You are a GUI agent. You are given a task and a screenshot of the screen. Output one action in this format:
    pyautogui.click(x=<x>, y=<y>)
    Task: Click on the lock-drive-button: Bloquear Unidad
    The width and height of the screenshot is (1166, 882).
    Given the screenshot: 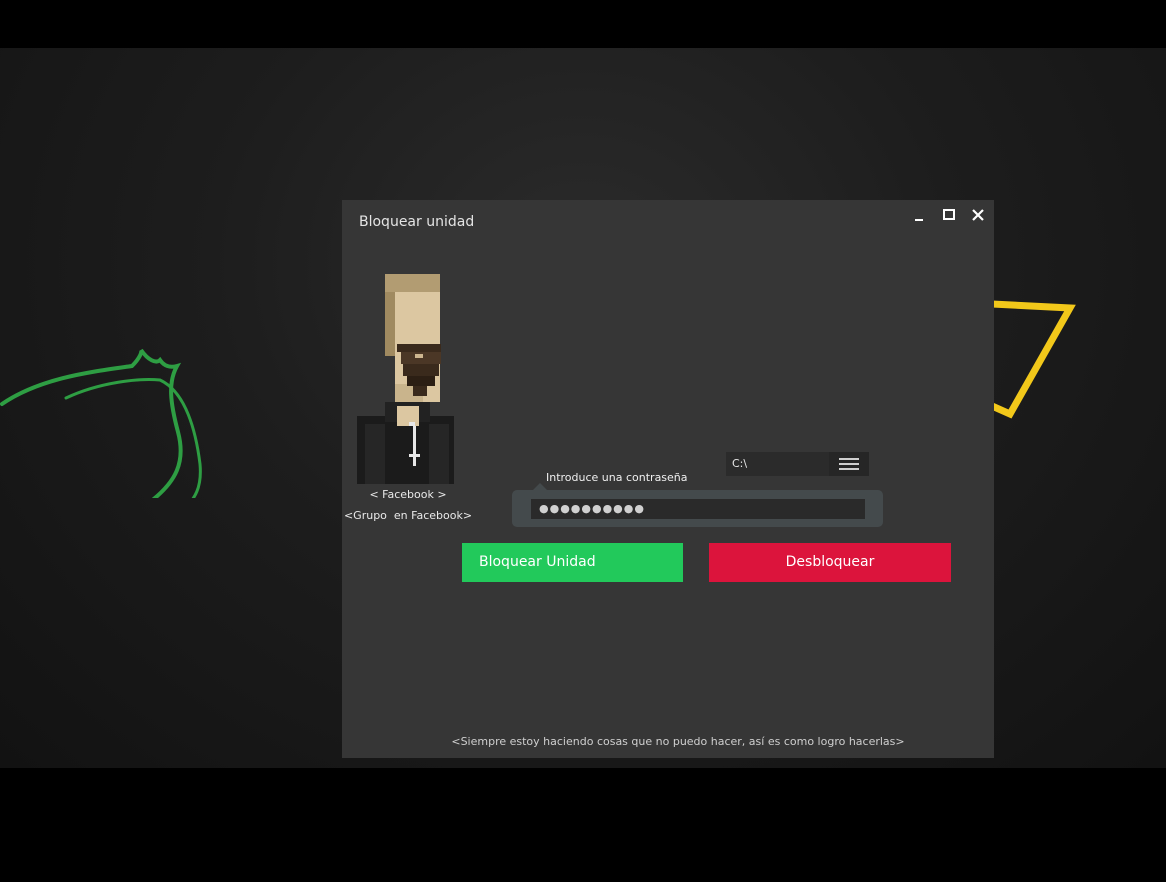 What is the action you would take?
    pyautogui.click(x=572, y=562)
    